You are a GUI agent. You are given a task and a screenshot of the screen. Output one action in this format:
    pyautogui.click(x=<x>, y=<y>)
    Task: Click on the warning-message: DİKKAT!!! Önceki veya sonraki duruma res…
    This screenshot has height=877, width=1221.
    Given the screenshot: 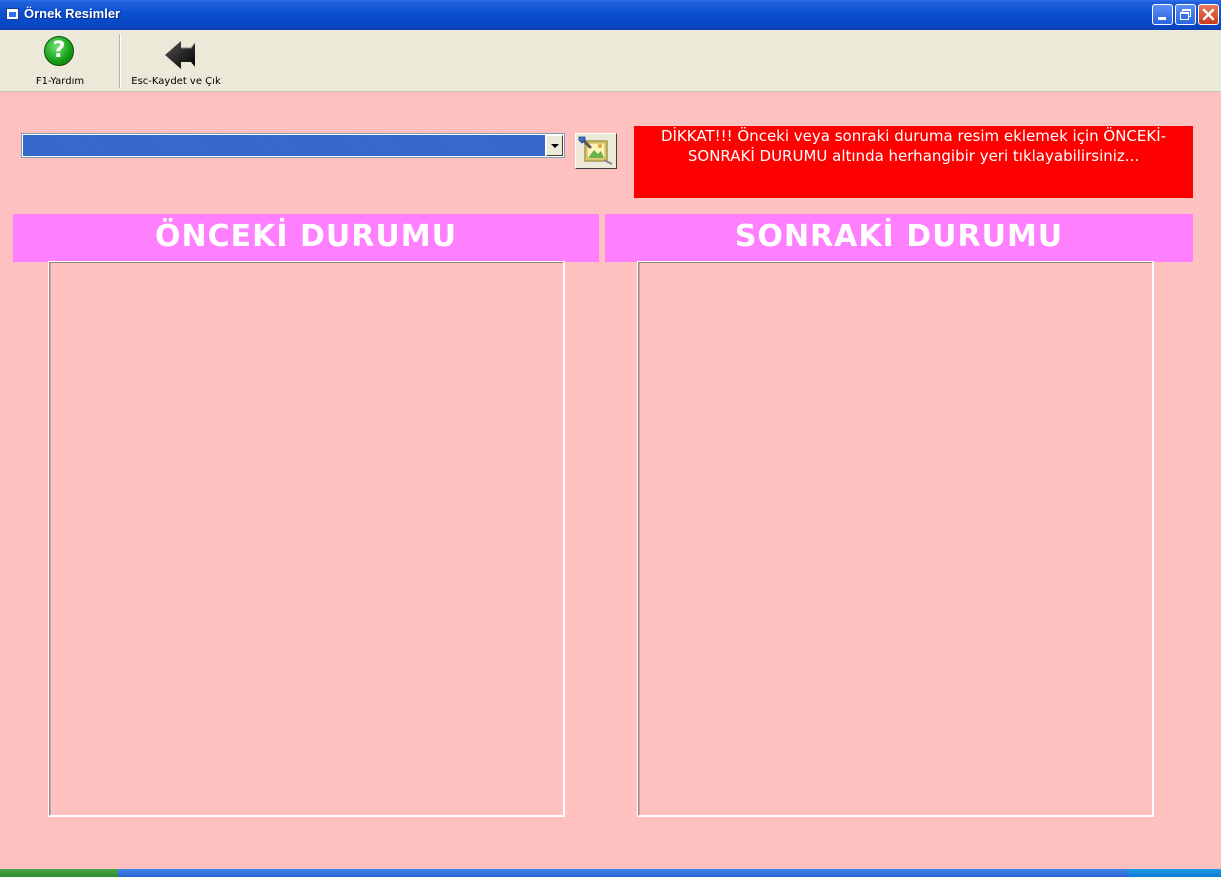 What is the action you would take?
    pyautogui.click(x=913, y=162)
    